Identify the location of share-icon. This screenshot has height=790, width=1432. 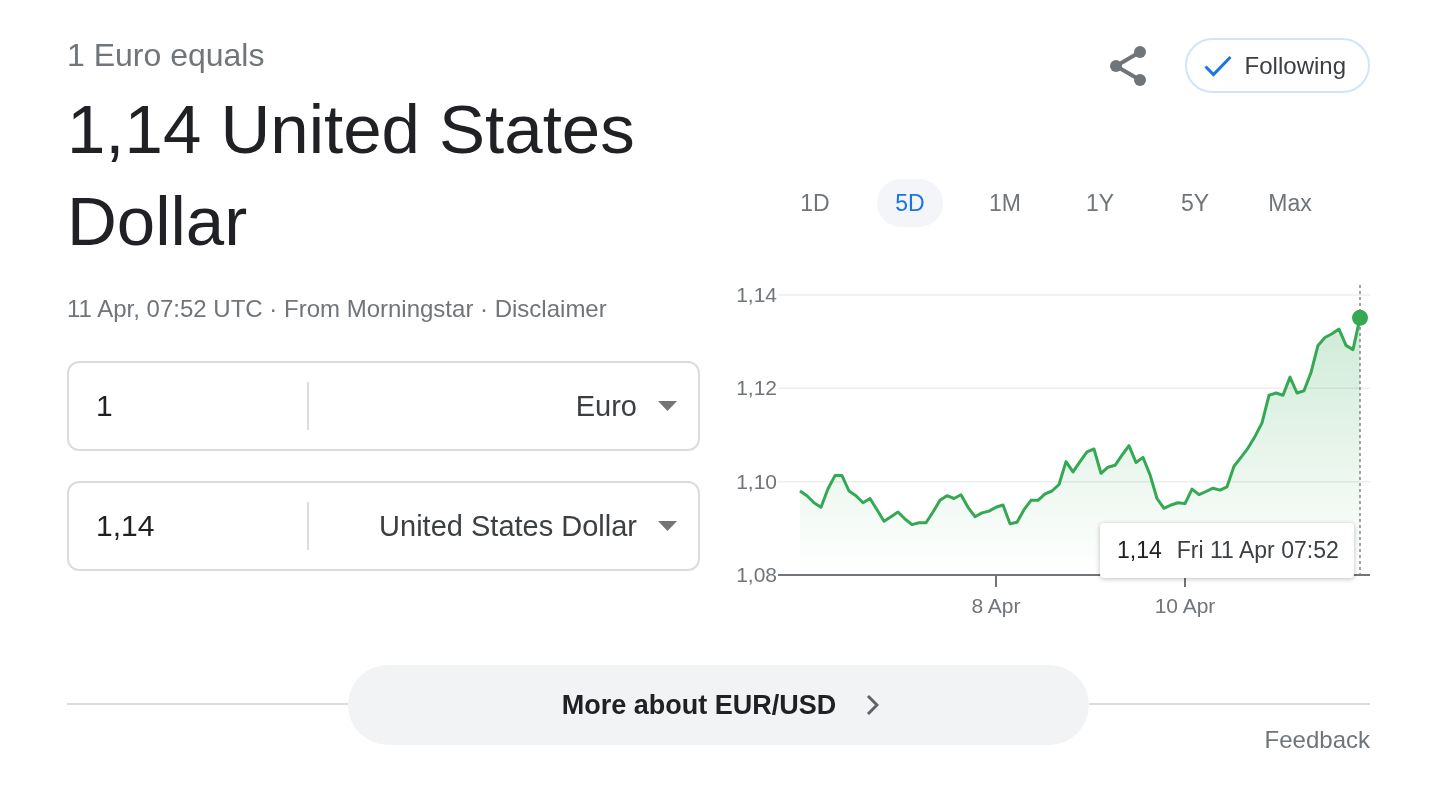
(1127, 65).